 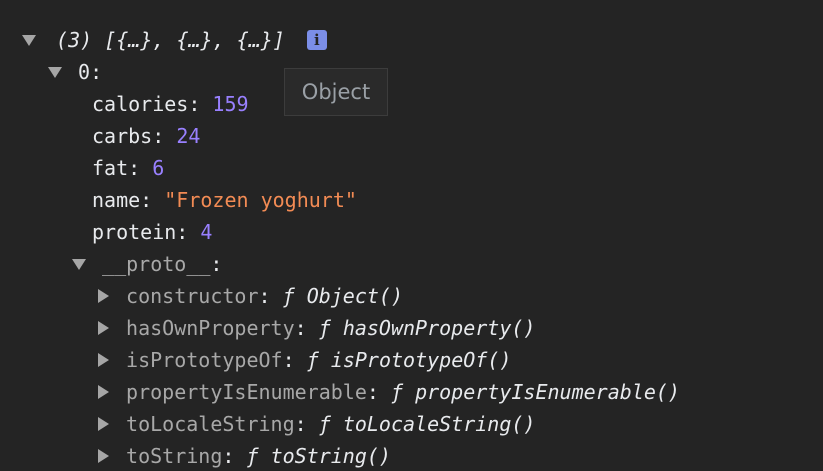 I want to click on proto-member-row: constructor: ƒ Object(), so click(x=250, y=296).